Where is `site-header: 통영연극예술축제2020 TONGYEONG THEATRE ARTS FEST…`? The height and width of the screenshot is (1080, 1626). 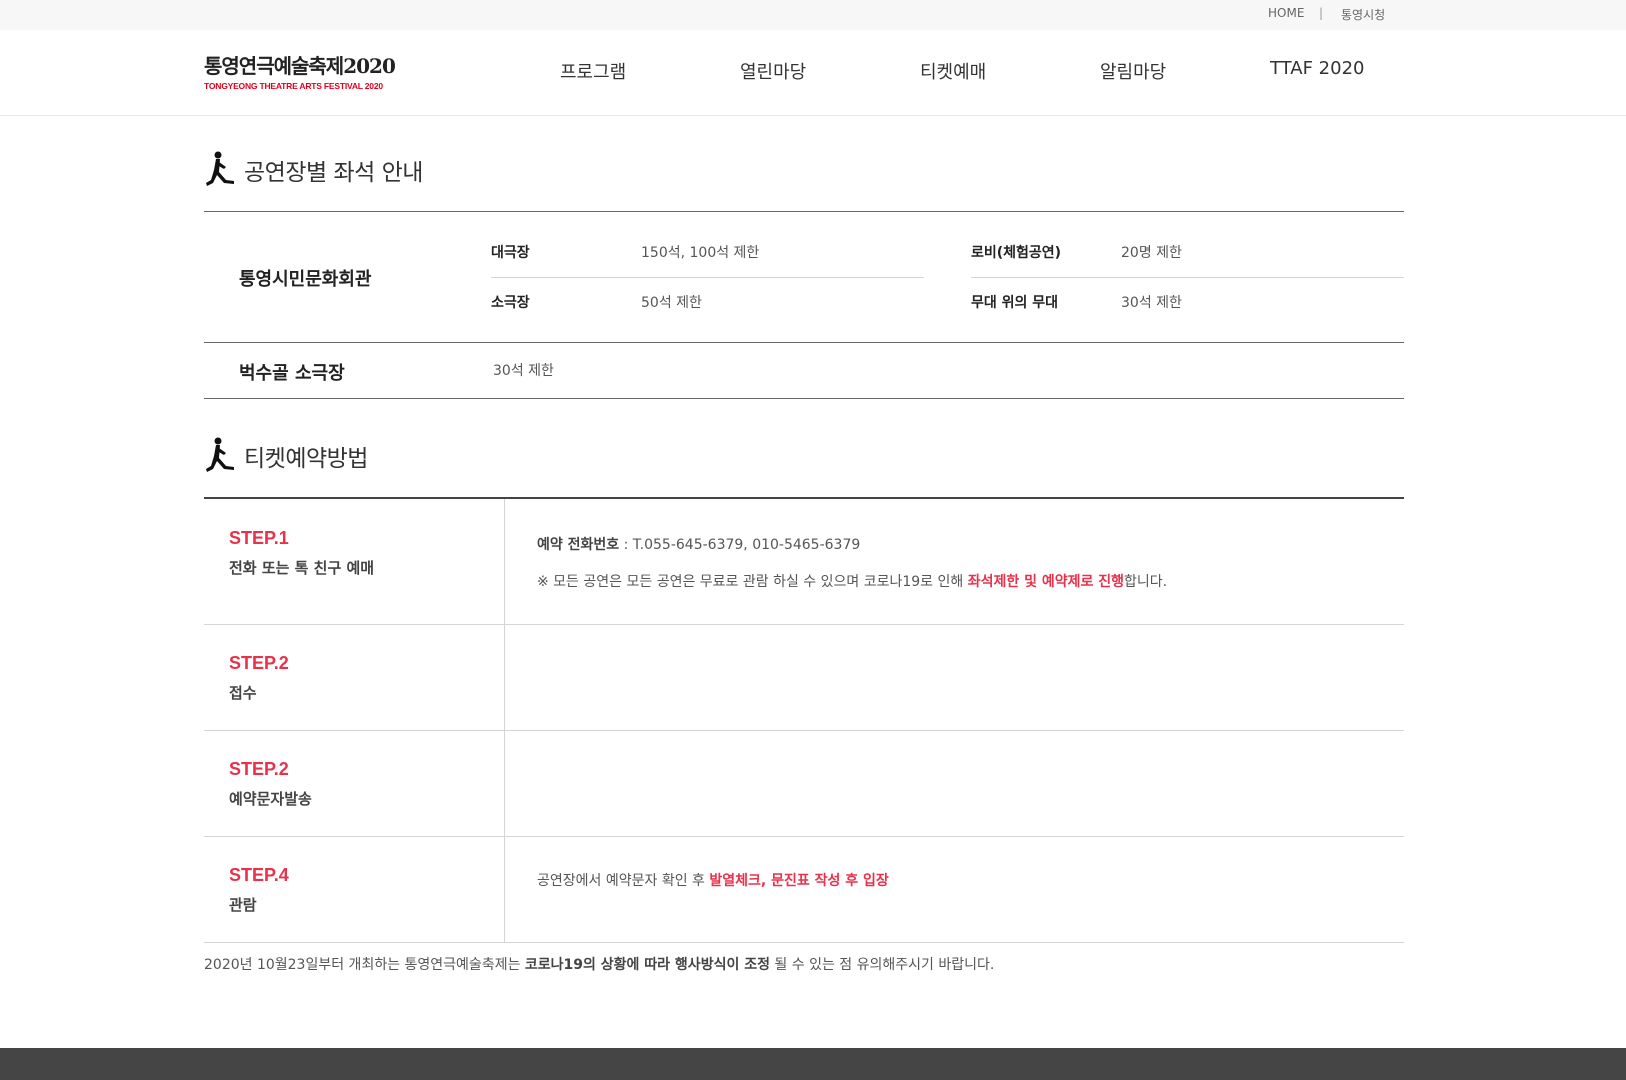
site-header: 통영연극예술축제2020 TONGYEONG THEATRE ARTS FEST… is located at coordinates (813, 73).